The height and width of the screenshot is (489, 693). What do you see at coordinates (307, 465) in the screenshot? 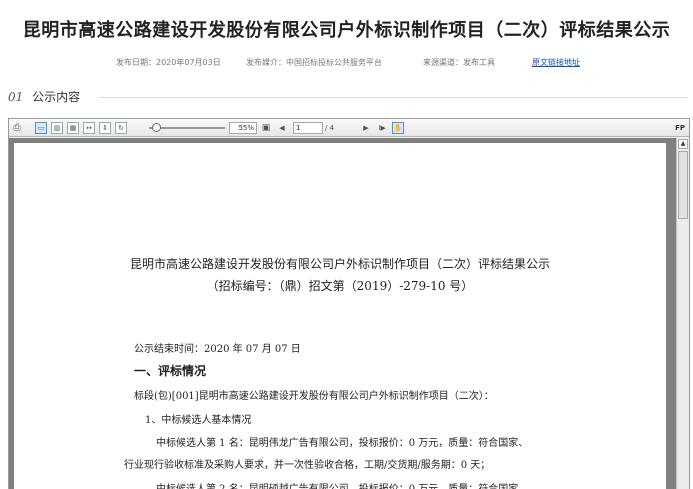
I see `doc-candidate1-line2: 行业现行验收标准及采购人要求，并一次性验收合格，工期/交货期/服务期：0 天；` at bounding box center [307, 465].